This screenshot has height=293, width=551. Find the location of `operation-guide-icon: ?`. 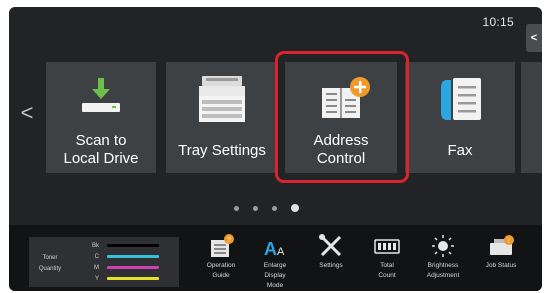

operation-guide-icon: ? is located at coordinates (222, 245).